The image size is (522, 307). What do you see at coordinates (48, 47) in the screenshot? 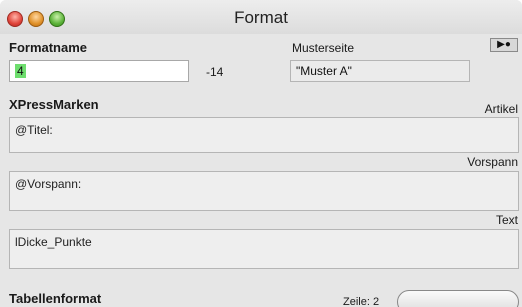
I see `formatname-label: Formatname` at bounding box center [48, 47].